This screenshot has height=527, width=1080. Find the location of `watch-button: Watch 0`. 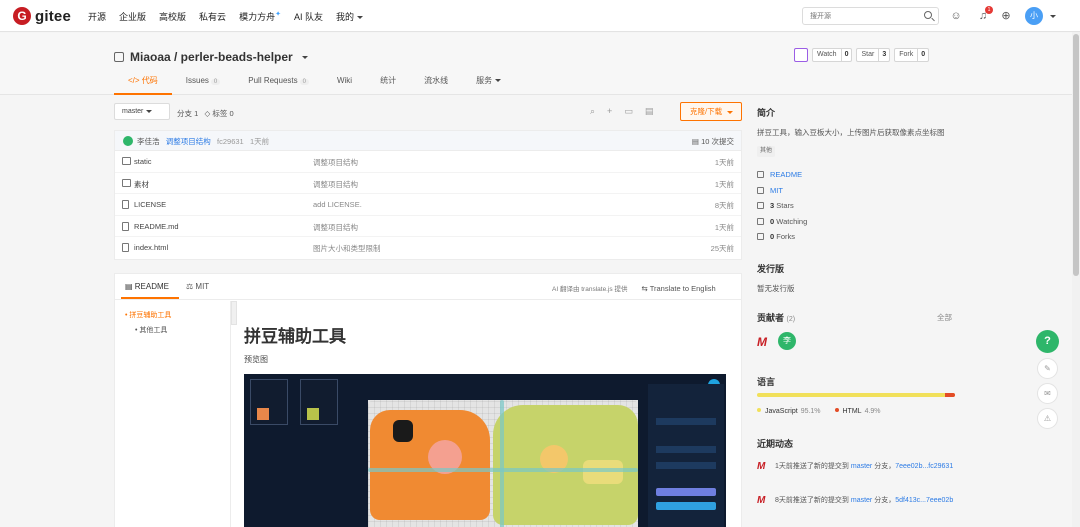

watch-button: Watch 0 is located at coordinates (832, 55).